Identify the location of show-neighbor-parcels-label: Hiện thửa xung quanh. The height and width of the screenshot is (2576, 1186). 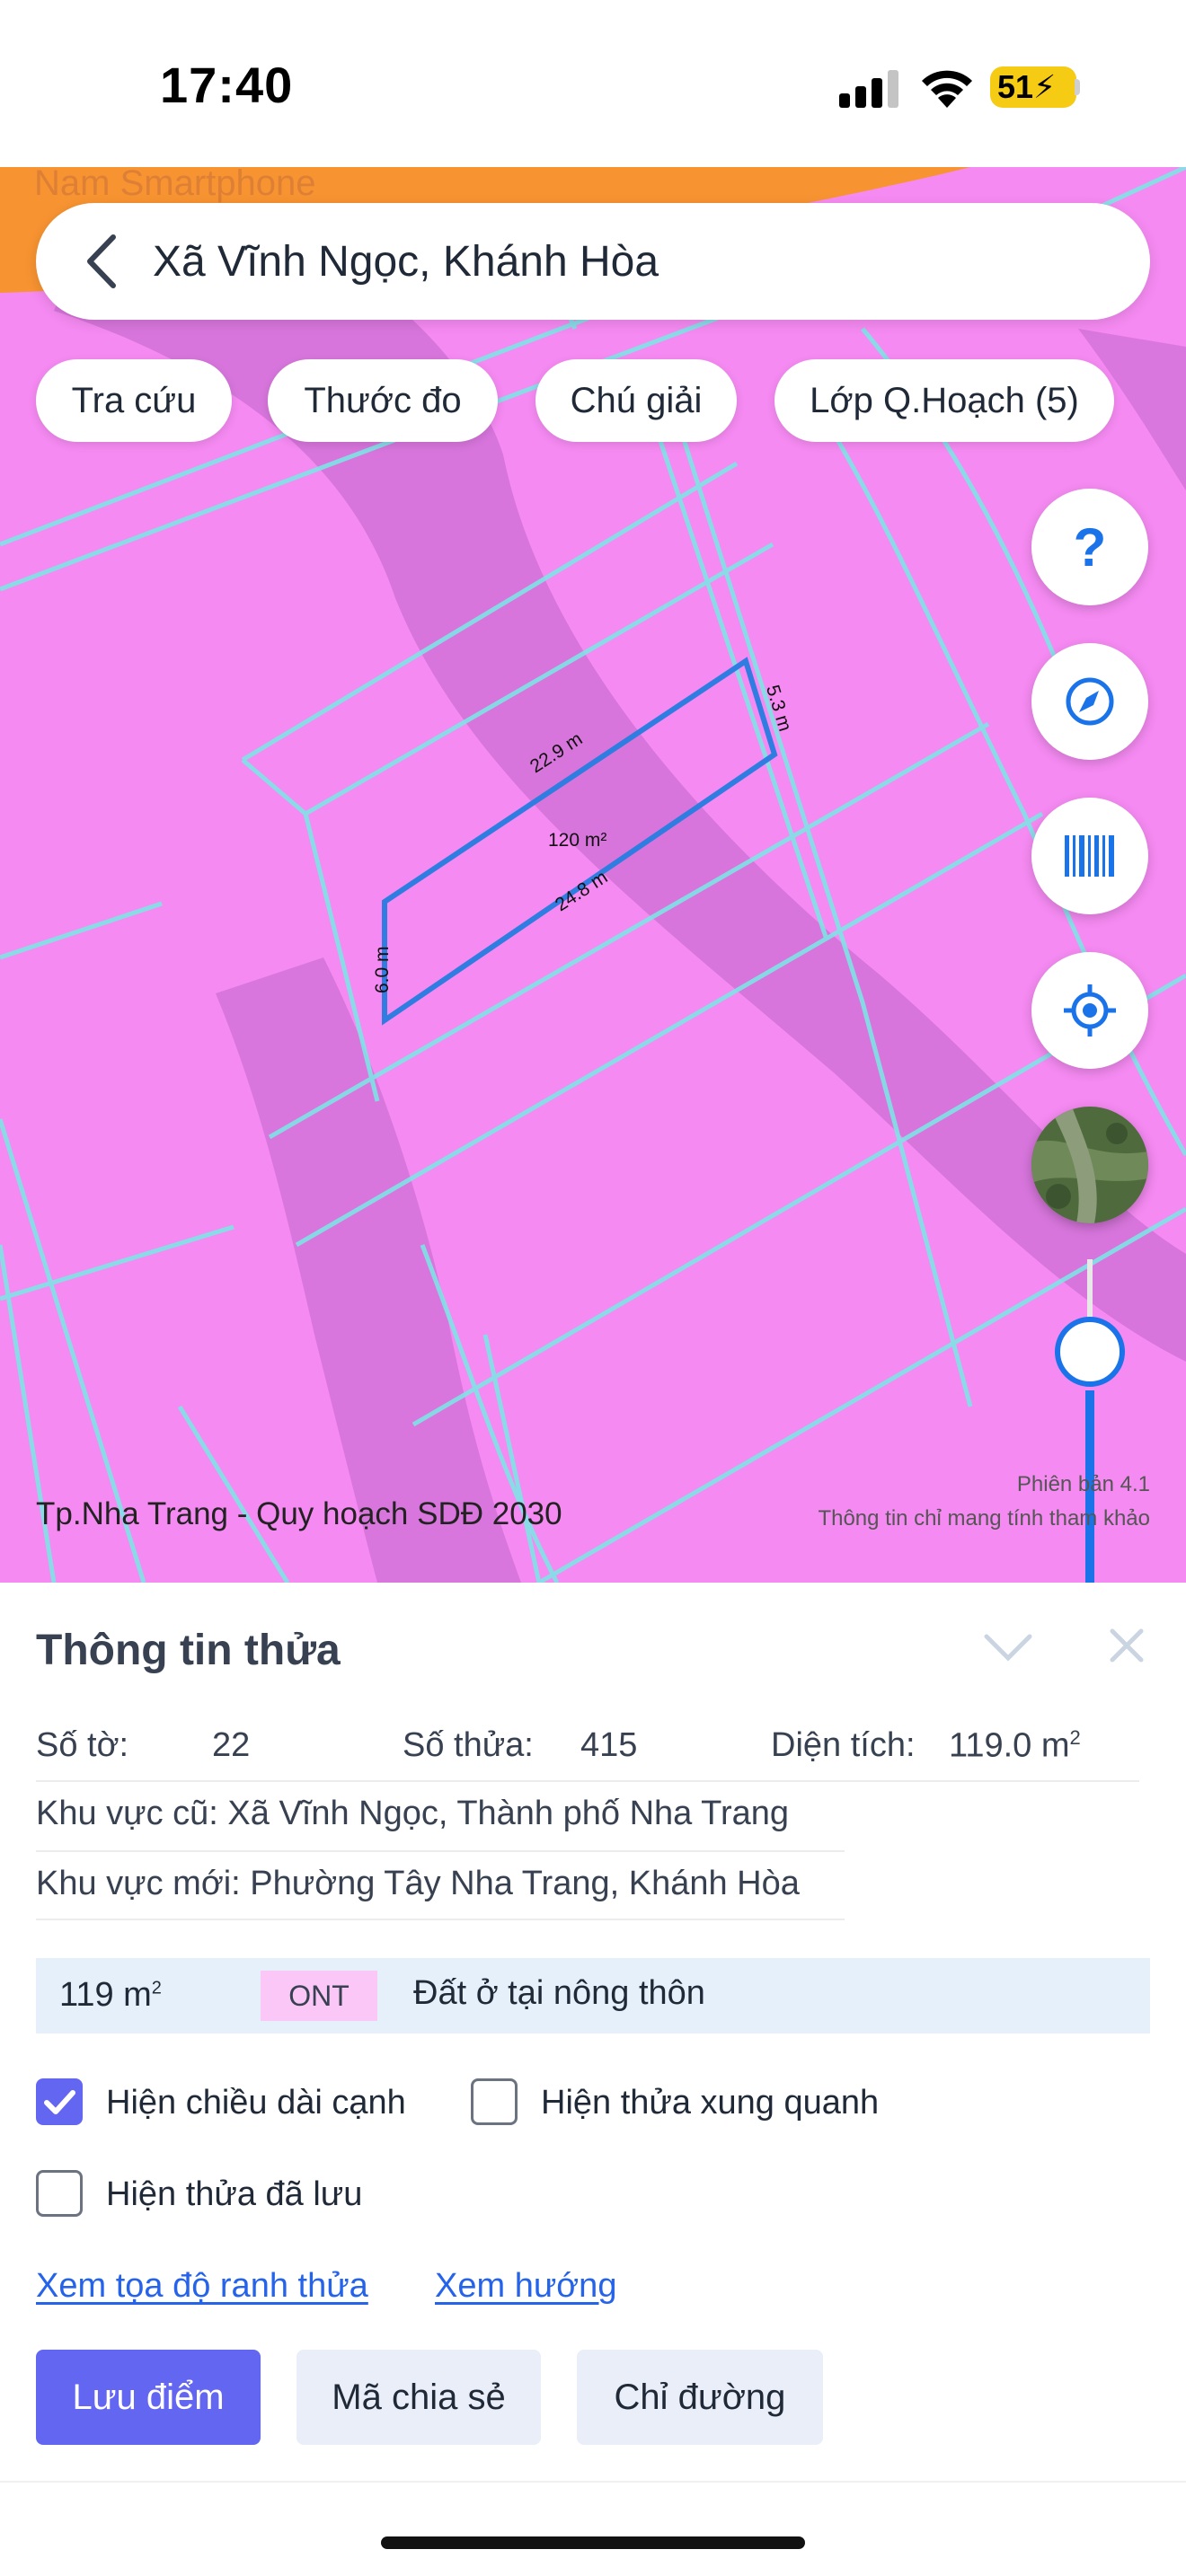
(710, 2103).